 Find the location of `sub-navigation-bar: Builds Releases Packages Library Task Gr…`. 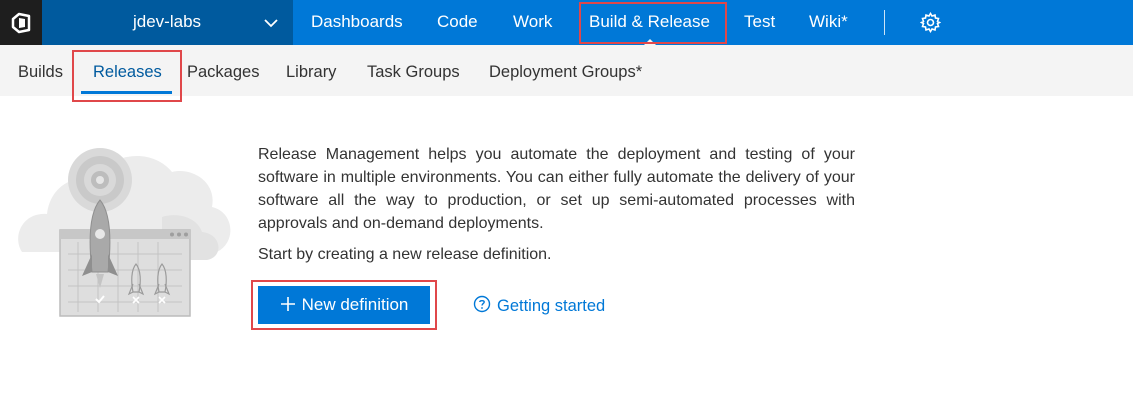

sub-navigation-bar: Builds Releases Packages Library Task Gr… is located at coordinates (566, 70).